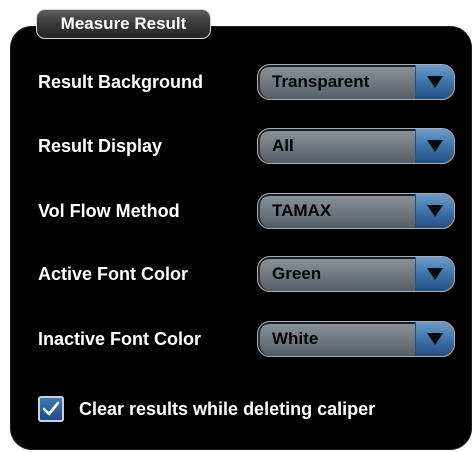 The height and width of the screenshot is (452, 474). What do you see at coordinates (100, 146) in the screenshot?
I see `result-display-label: Result Display` at bounding box center [100, 146].